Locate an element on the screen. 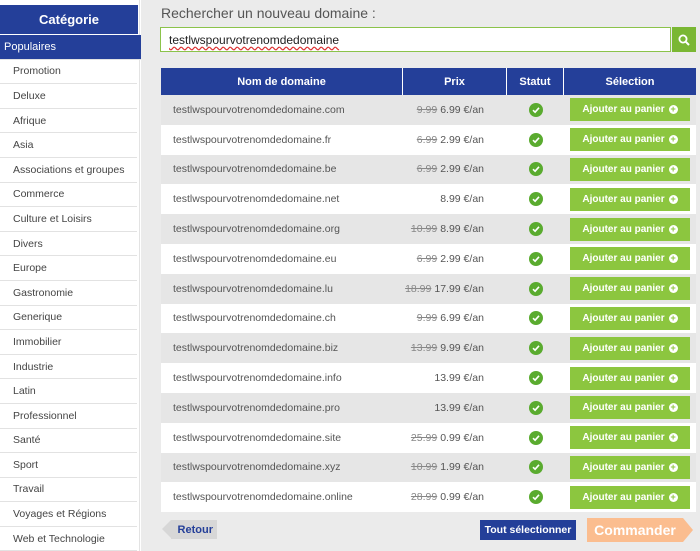 This screenshot has height=551, width=700. header-status: Statut is located at coordinates (535, 81).